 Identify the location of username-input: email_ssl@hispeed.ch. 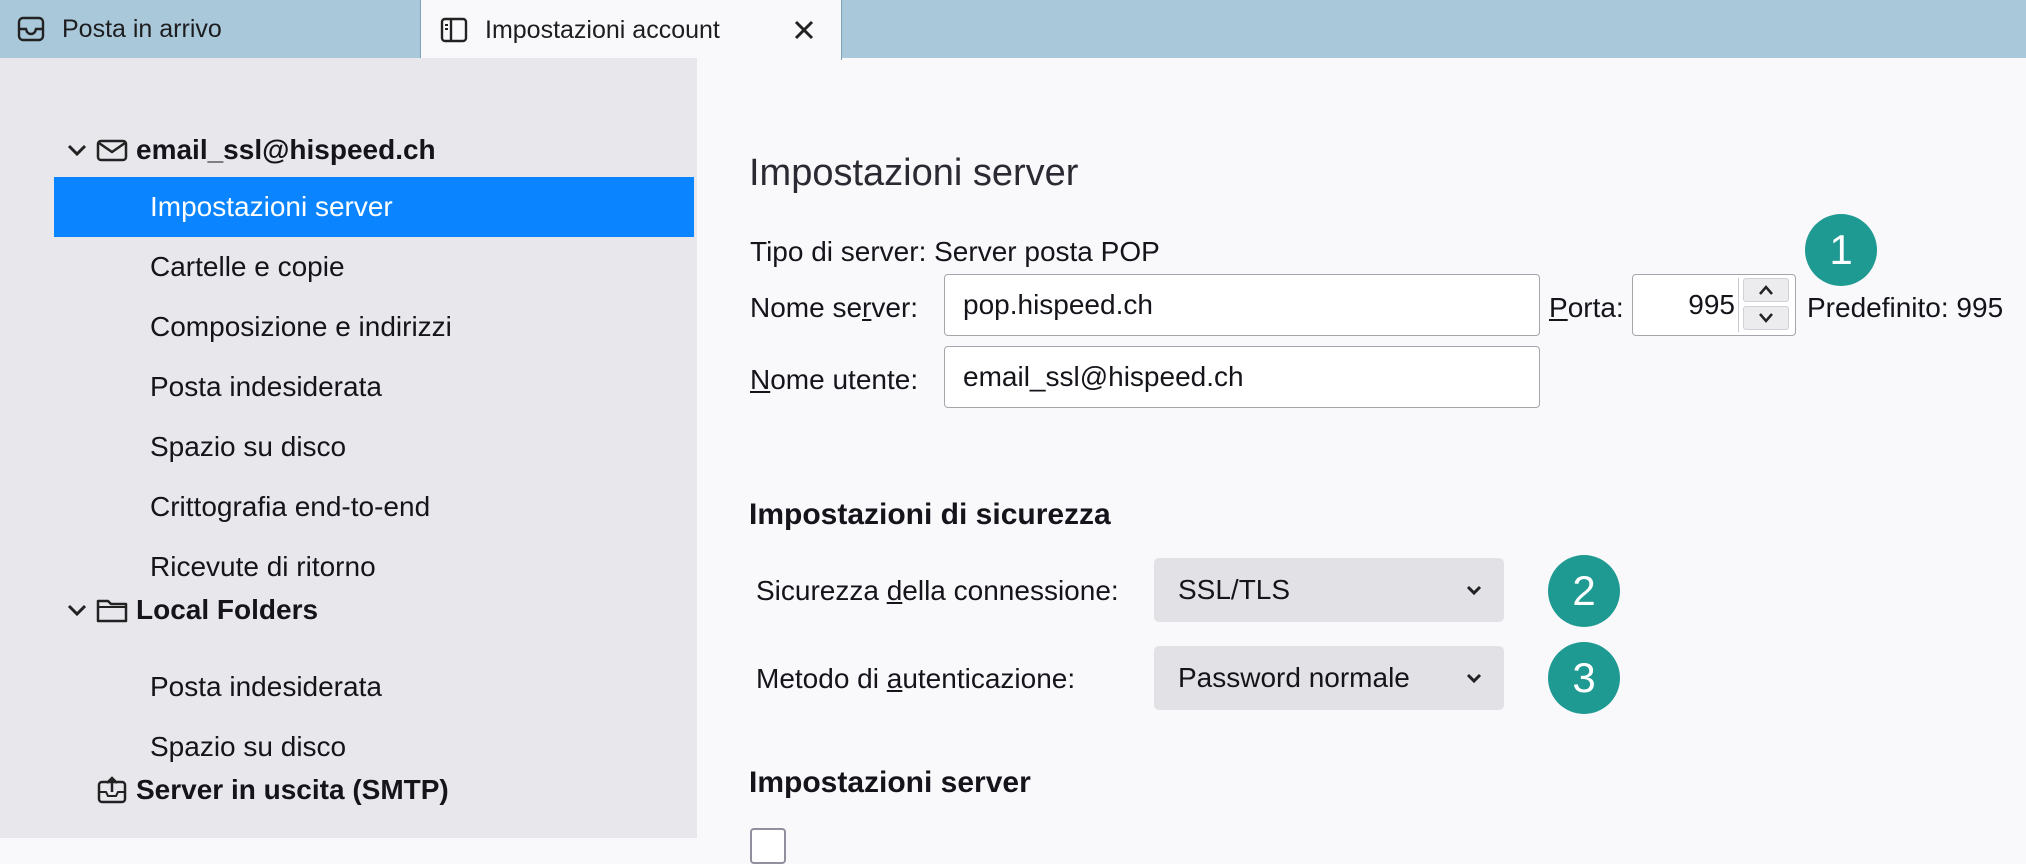
(1242, 377).